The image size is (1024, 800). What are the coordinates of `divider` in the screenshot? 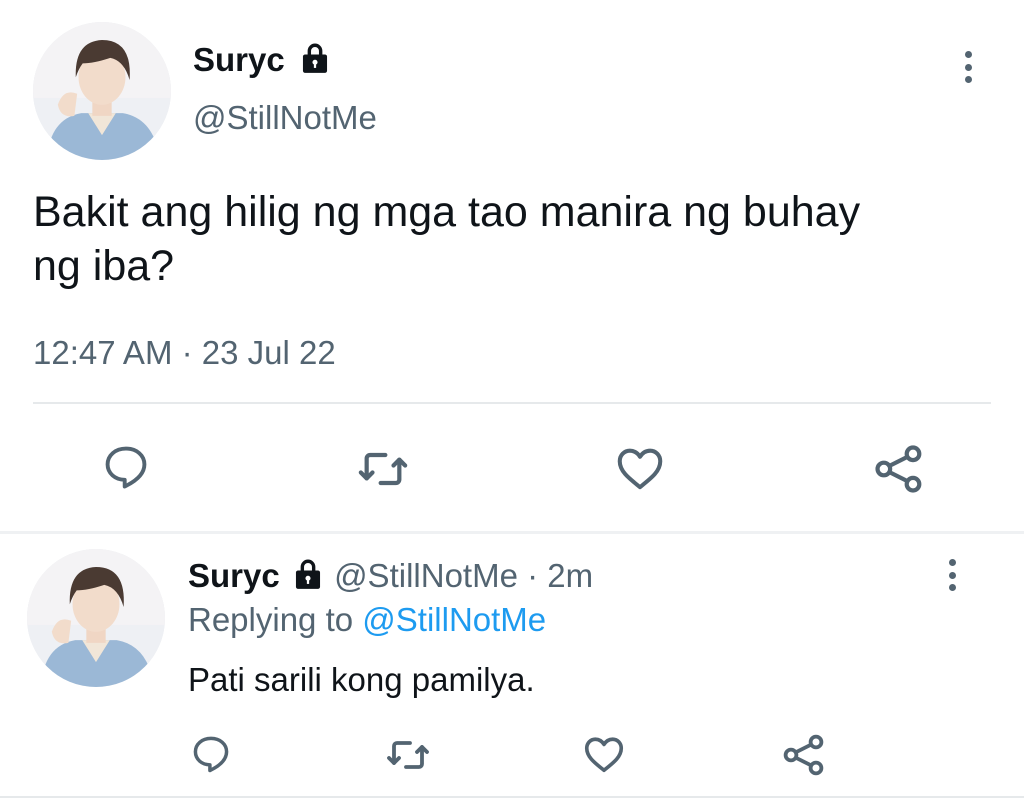 It's located at (512, 403).